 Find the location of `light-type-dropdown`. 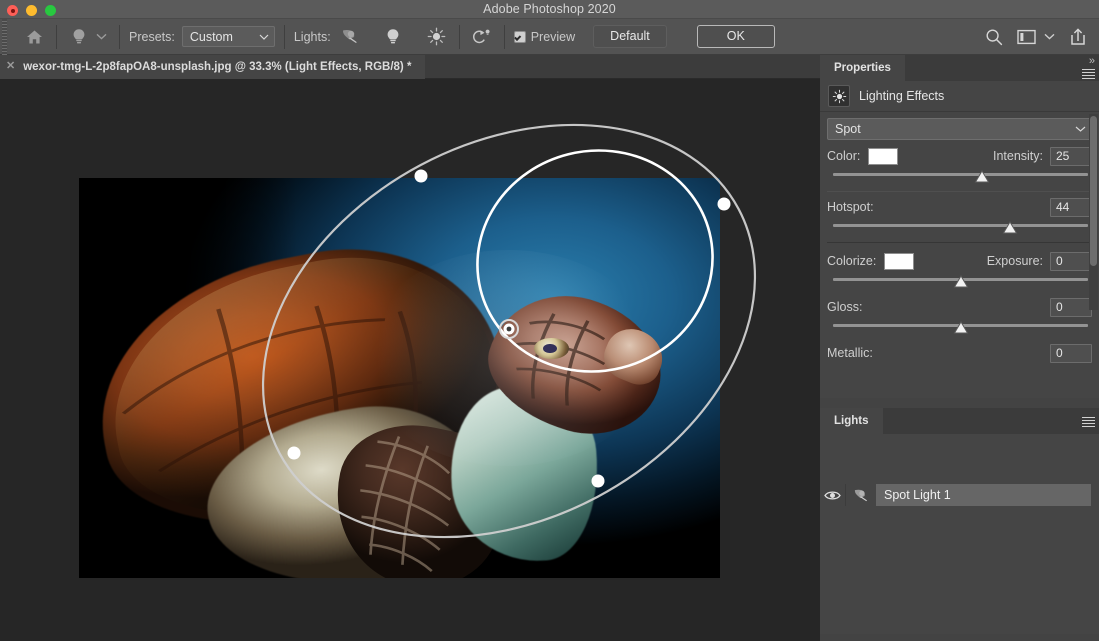

light-type-dropdown is located at coordinates (101, 37).